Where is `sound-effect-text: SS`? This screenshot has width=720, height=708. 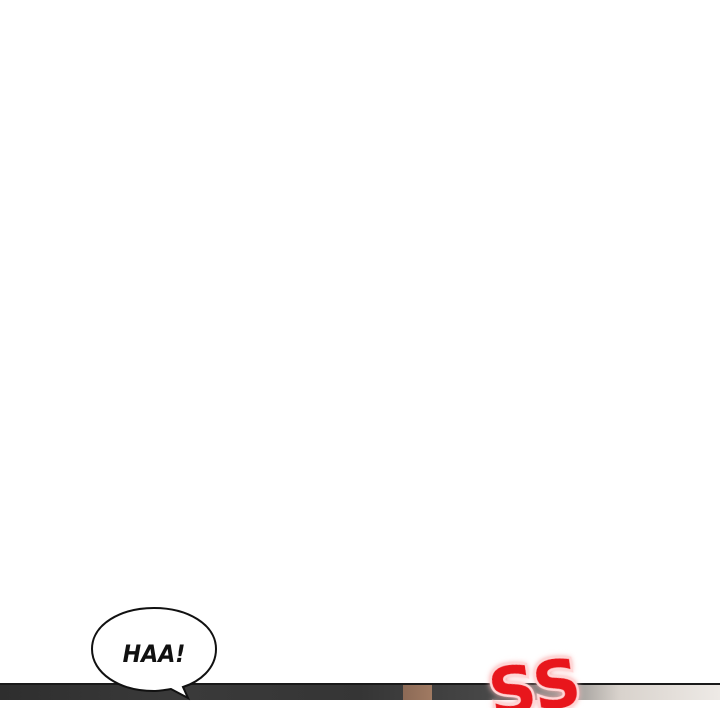
sound-effect-text: SS is located at coordinates (535, 676).